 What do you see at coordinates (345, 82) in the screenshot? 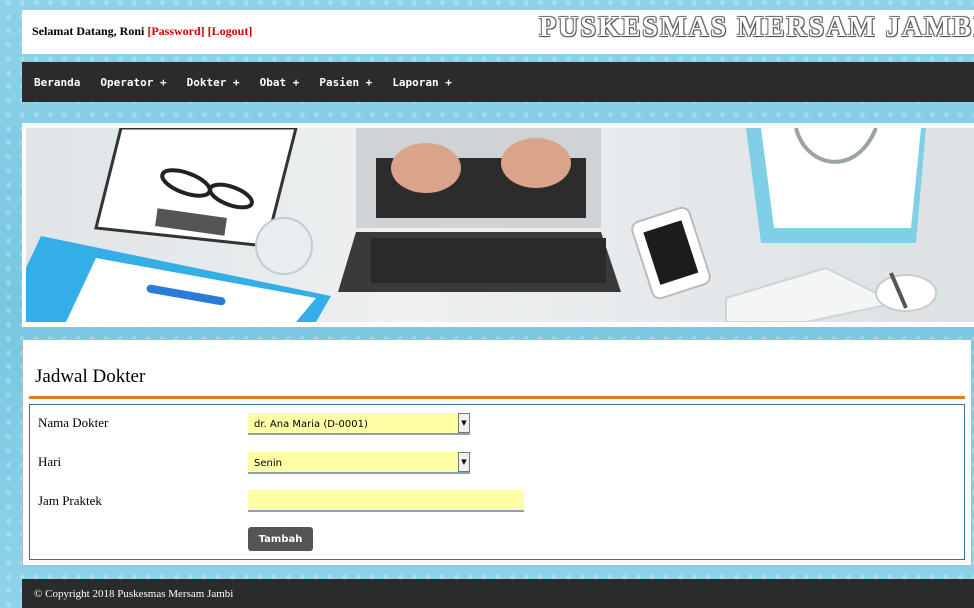
I see `nav-item-pasien: Pasien +` at bounding box center [345, 82].